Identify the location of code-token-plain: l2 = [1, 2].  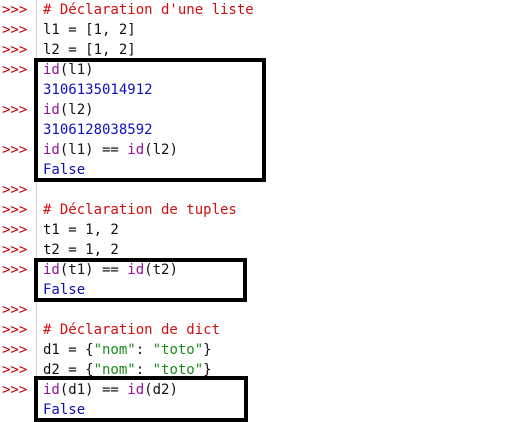
(89, 50).